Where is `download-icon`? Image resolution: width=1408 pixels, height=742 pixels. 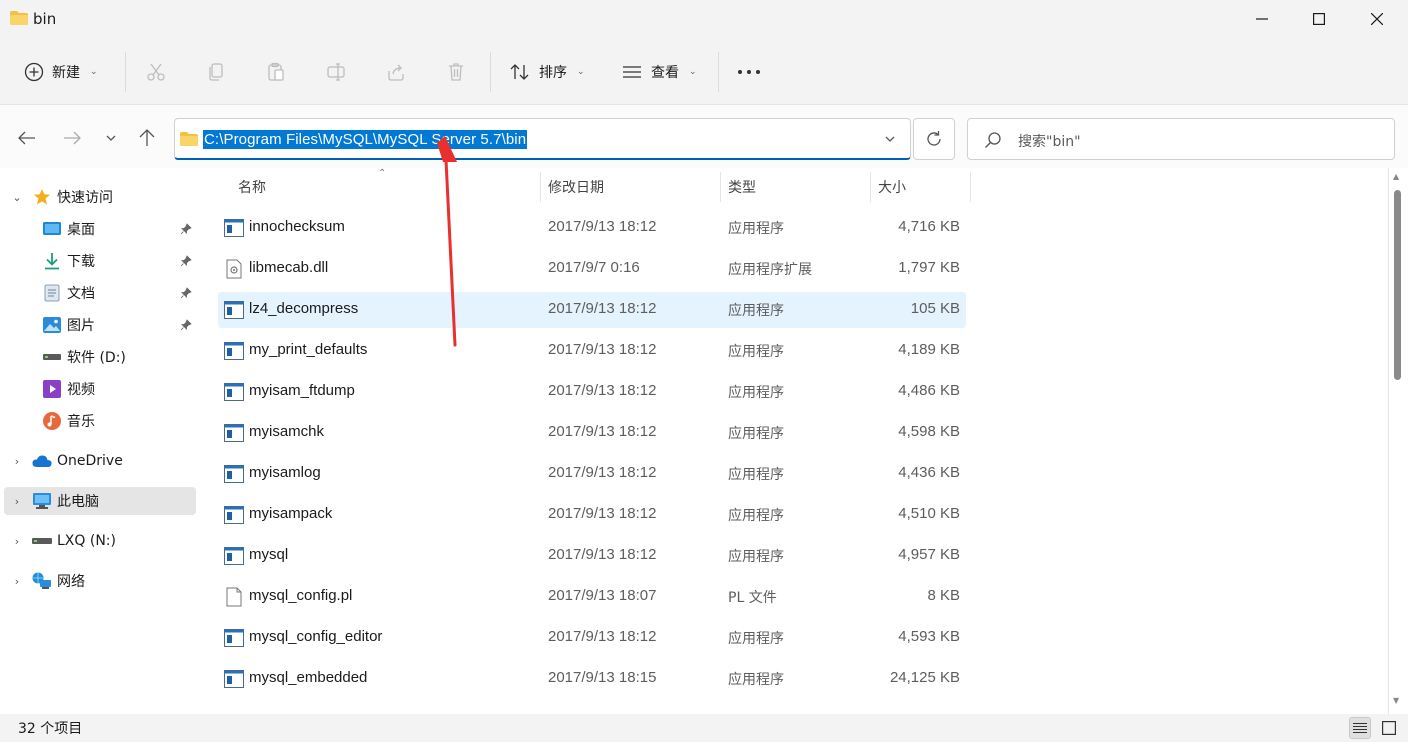
download-icon is located at coordinates (52, 261).